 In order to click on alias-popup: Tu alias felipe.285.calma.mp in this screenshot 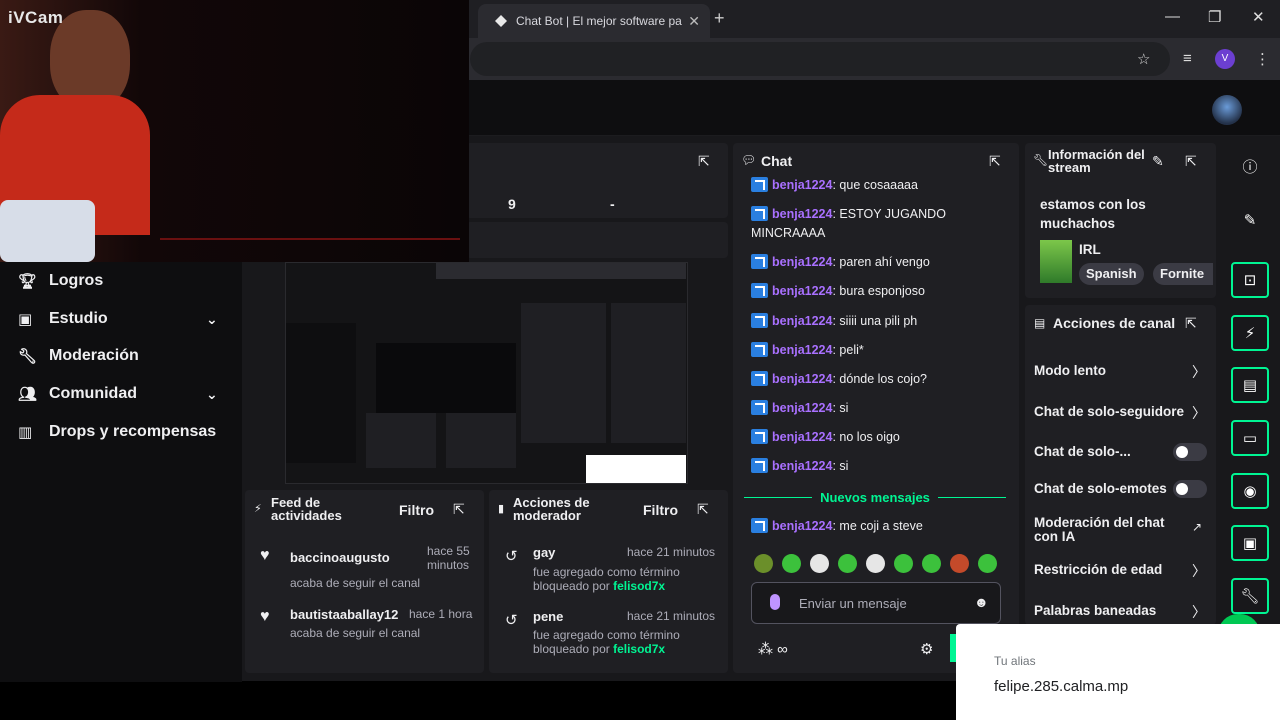, I will do `click(1118, 672)`.